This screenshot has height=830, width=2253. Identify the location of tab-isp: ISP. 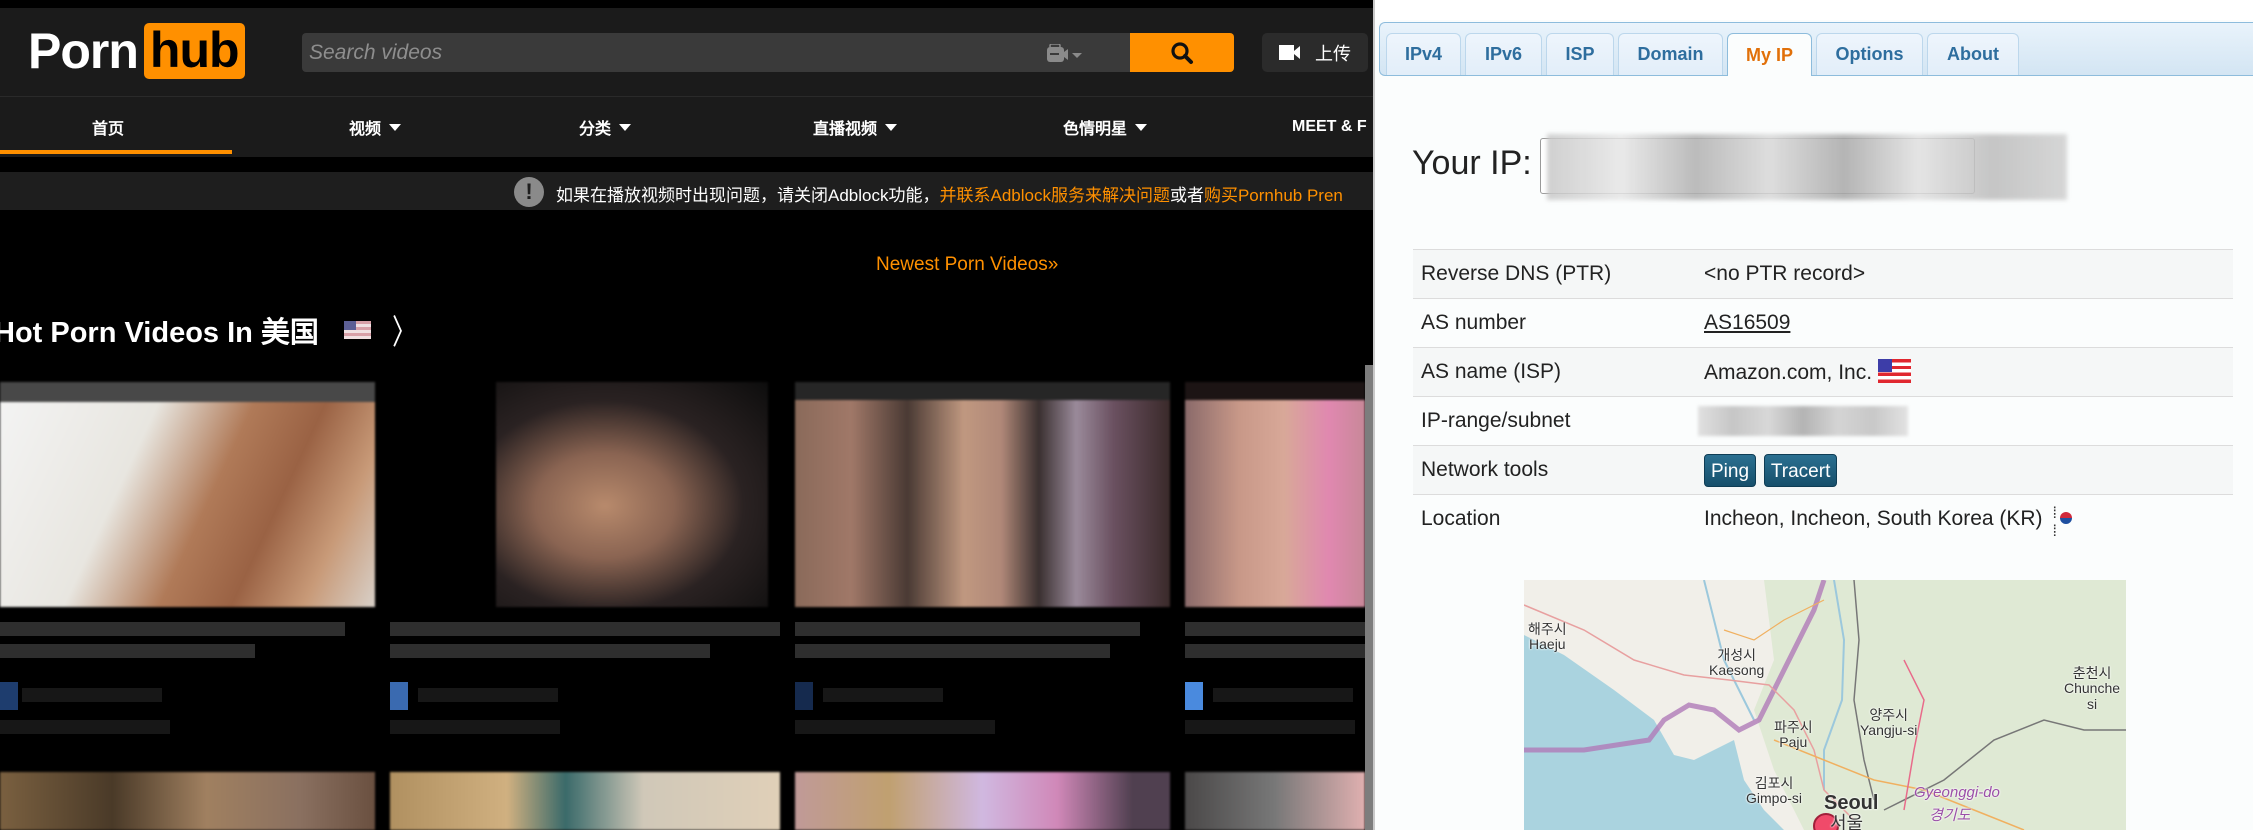
(1580, 54).